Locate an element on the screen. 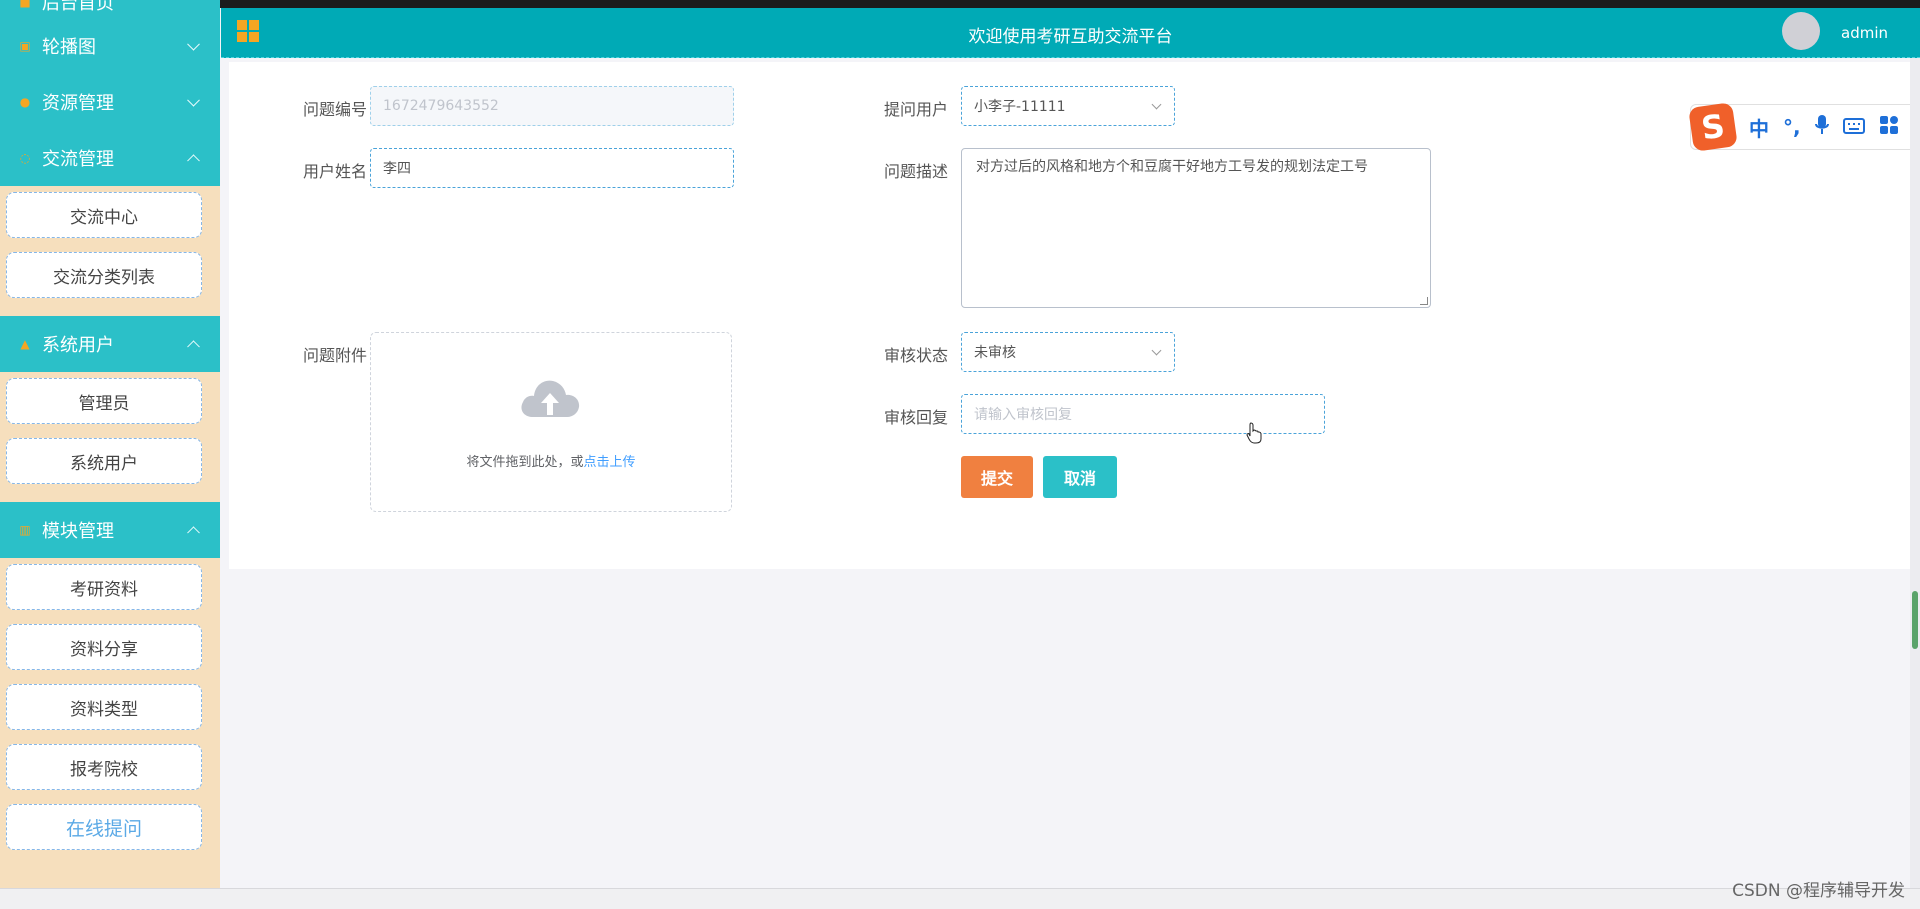 This screenshot has width=1920, height=909. resize-handle-icon is located at coordinates (1424, 301).